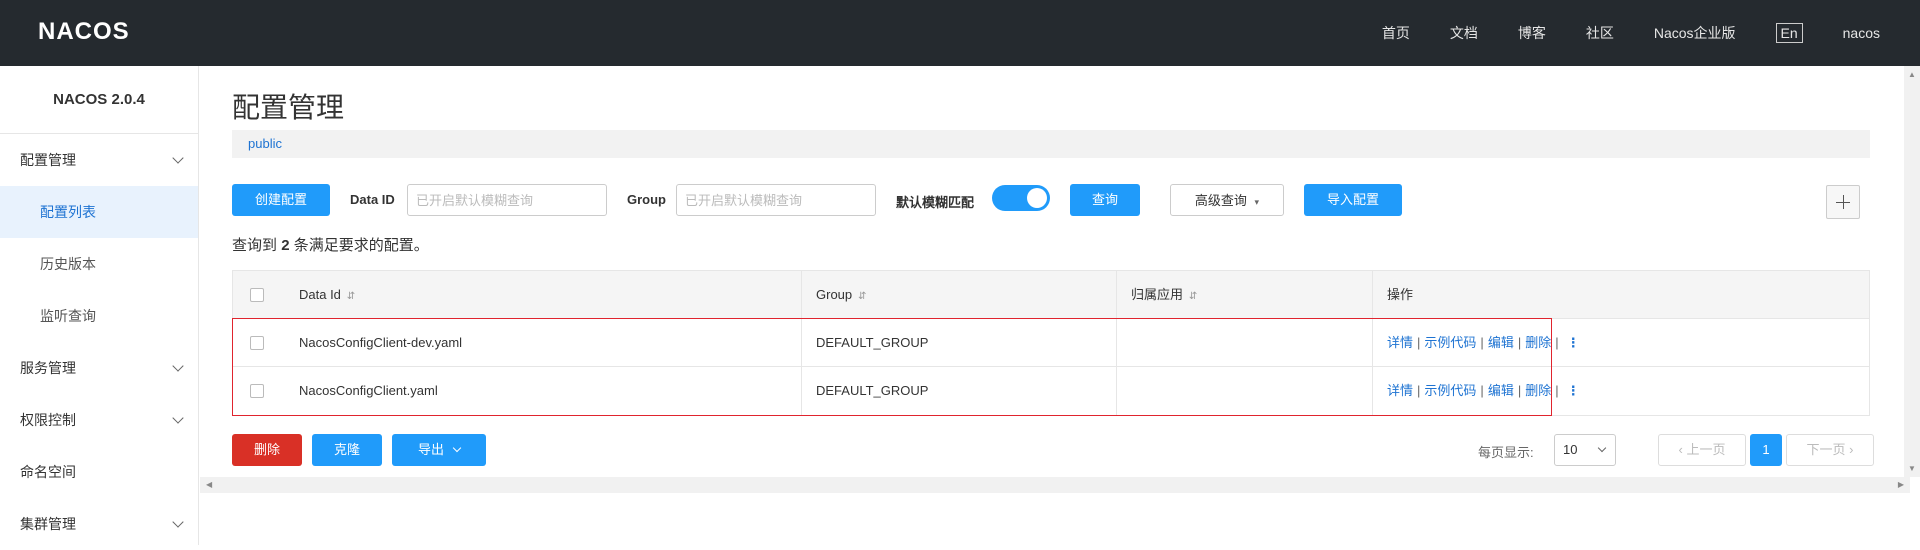  What do you see at coordinates (99, 100) in the screenshot?
I see `version-label: NACOS 2.0.4` at bounding box center [99, 100].